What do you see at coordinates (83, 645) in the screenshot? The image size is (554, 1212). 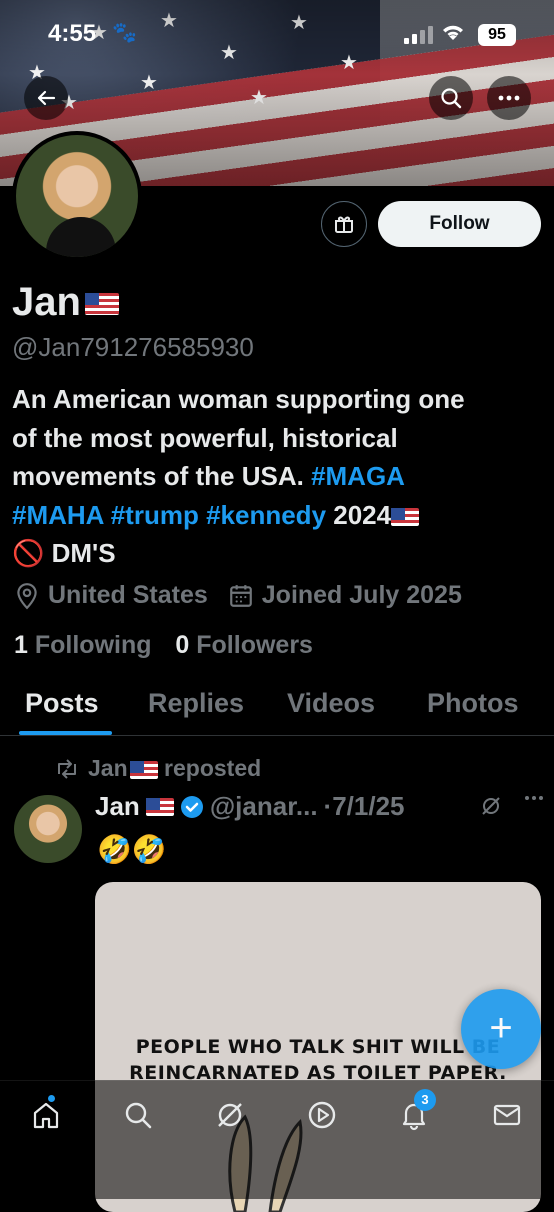 I see `following-link: 1 Following` at bounding box center [83, 645].